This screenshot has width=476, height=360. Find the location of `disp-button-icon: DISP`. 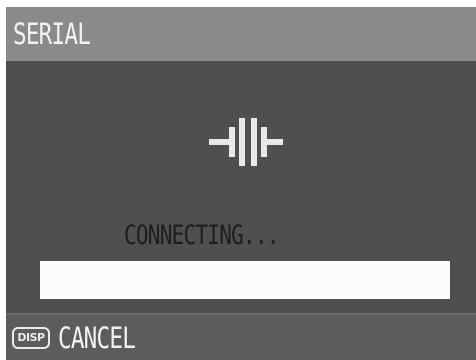

disp-button-icon: DISP is located at coordinates (31, 338).